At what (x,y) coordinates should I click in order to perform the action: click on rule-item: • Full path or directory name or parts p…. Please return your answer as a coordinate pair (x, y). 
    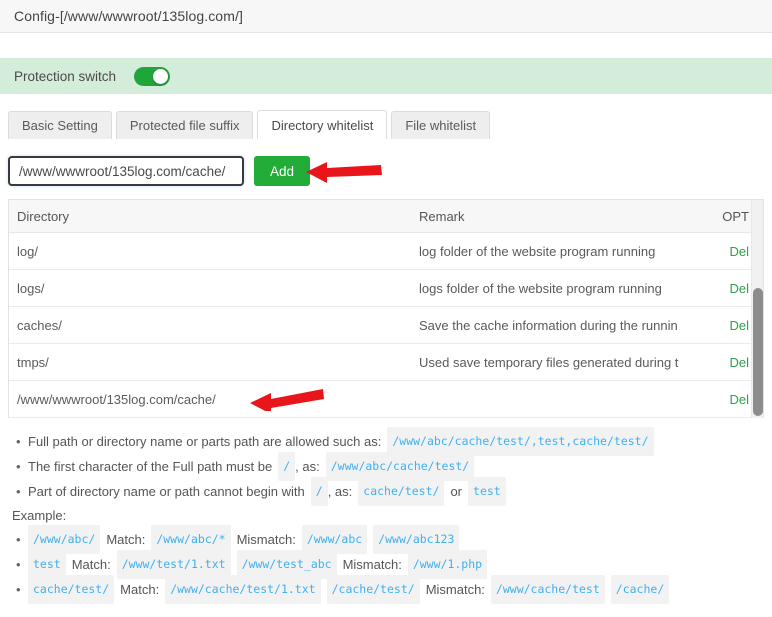
    Looking at the image, I should click on (392, 441).